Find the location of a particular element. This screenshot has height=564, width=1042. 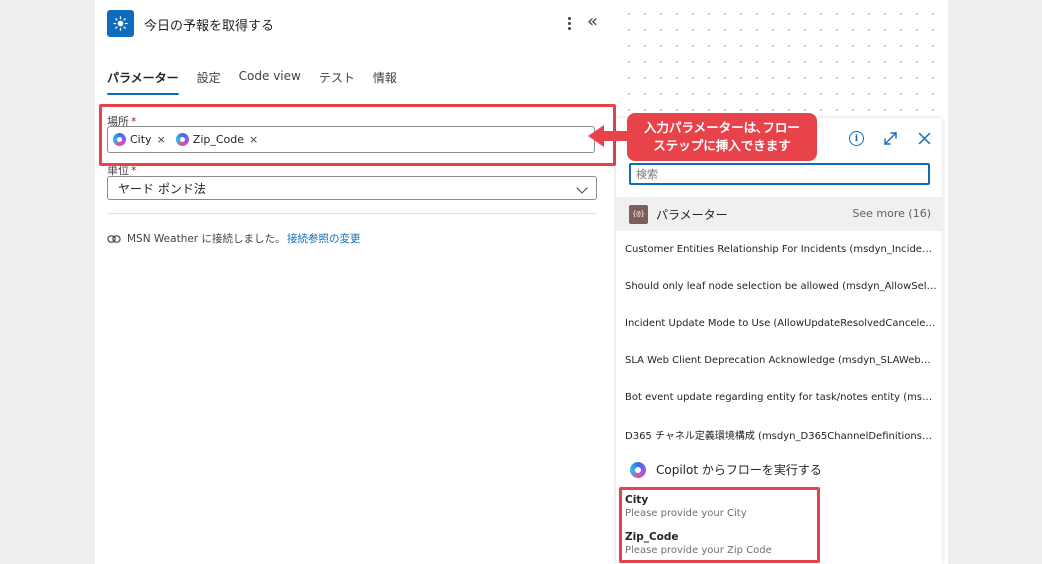

tab-code-view: Code view is located at coordinates (270, 80).